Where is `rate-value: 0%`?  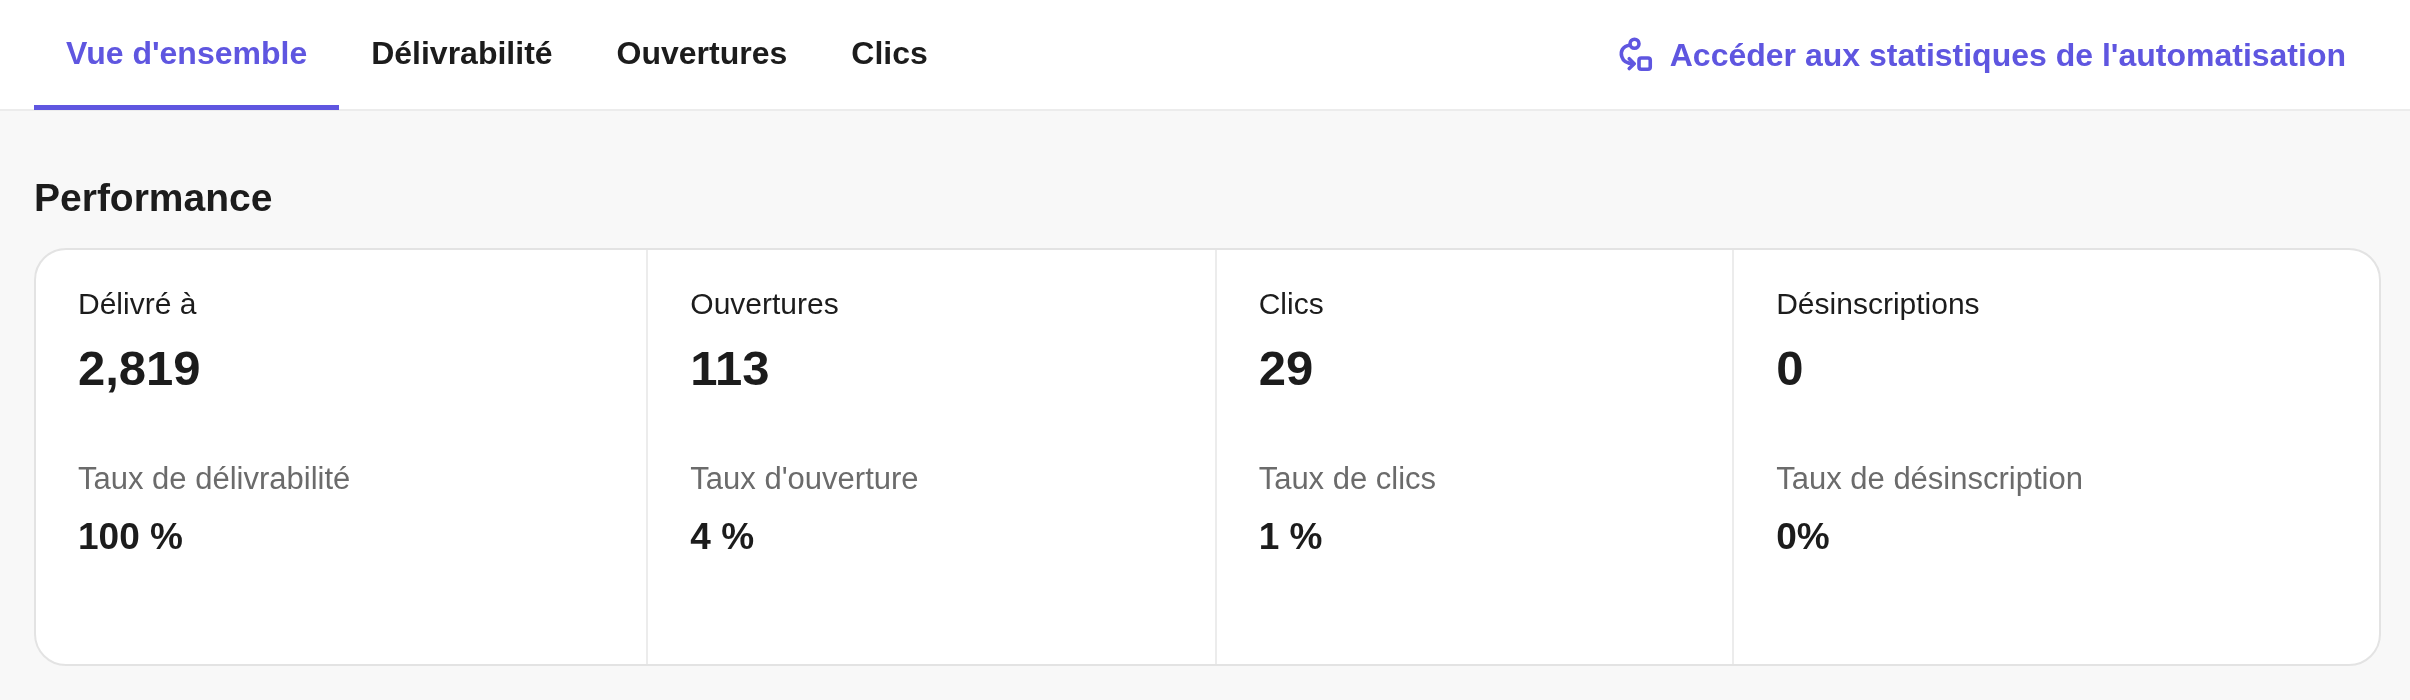 rate-value: 0% is located at coordinates (1803, 537).